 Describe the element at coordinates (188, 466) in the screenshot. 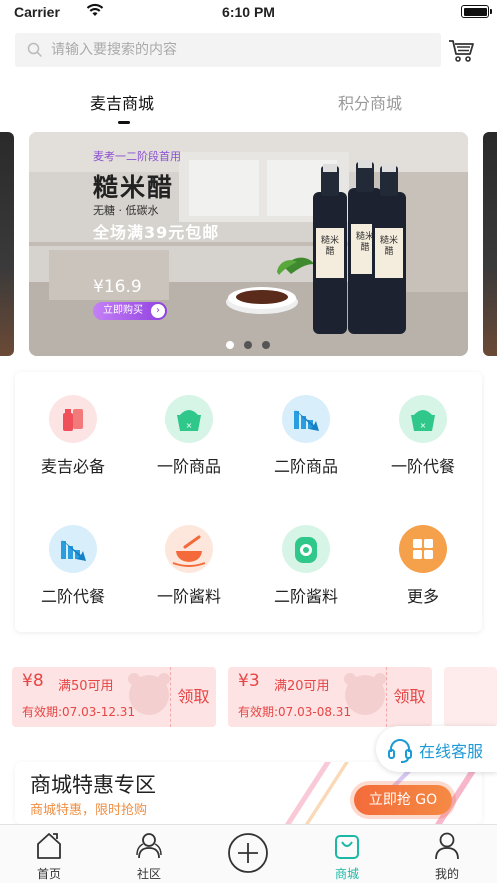

I see `category-label: 一阶商品` at that location.